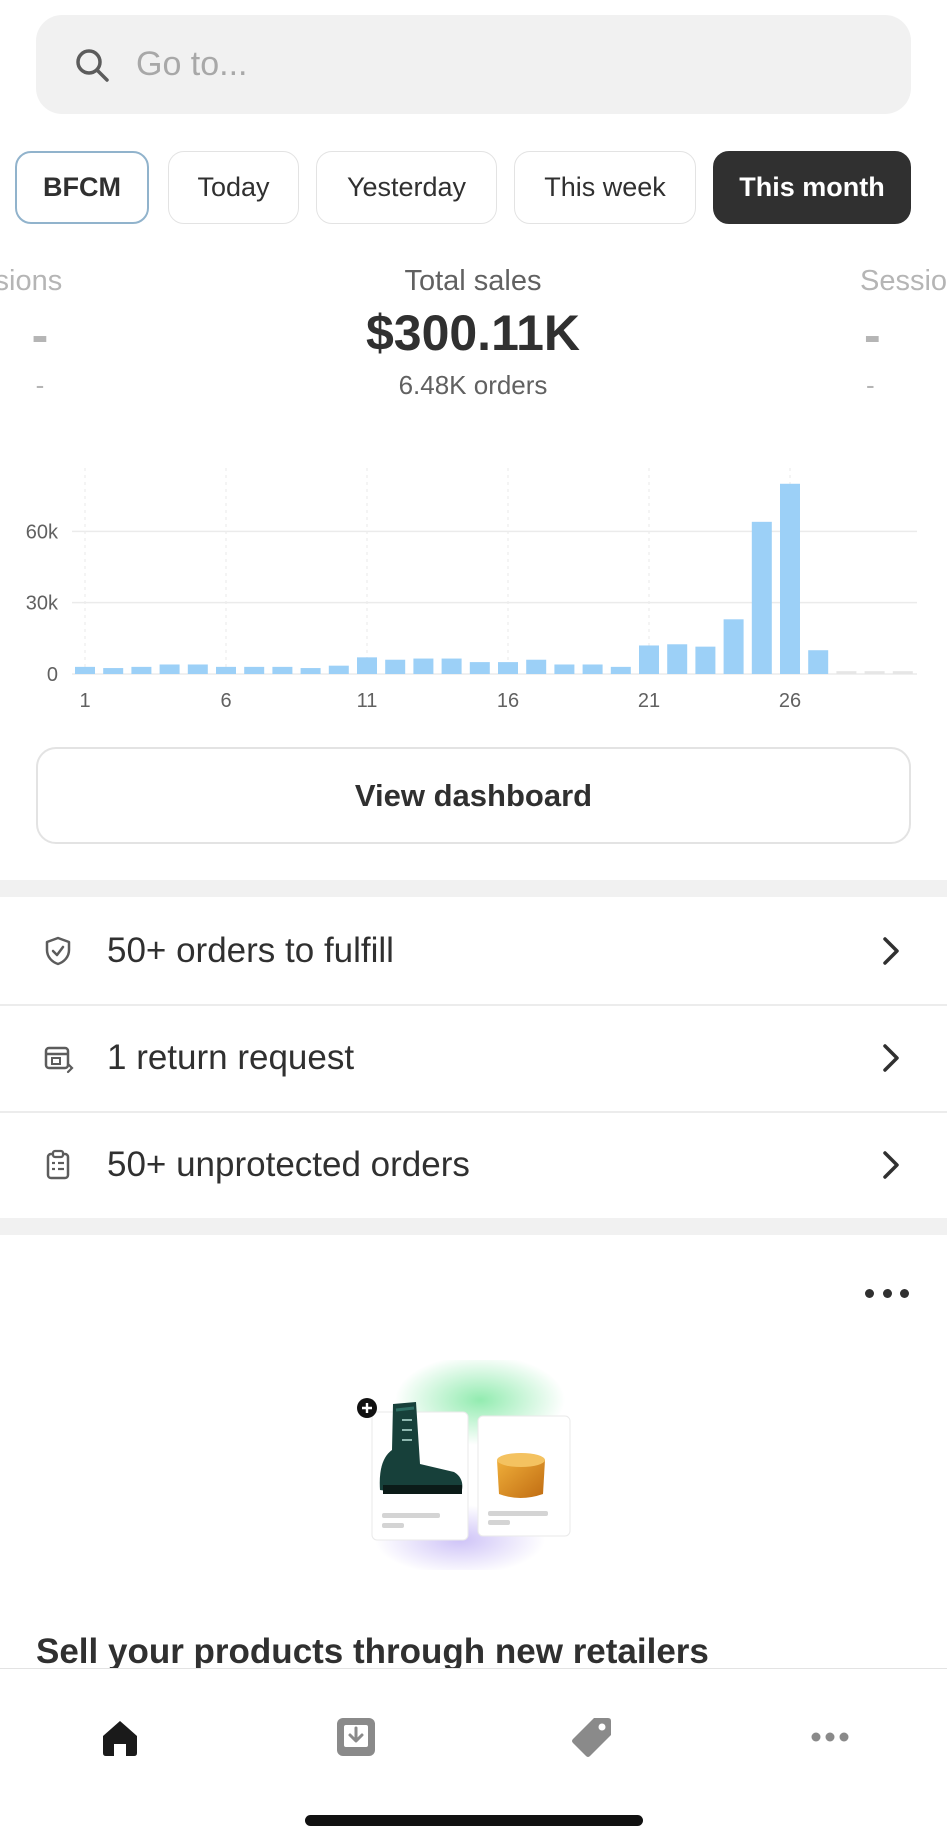 This screenshot has width=947, height=1844. I want to click on view-dashboard-button: View dashboard, so click(473, 795).